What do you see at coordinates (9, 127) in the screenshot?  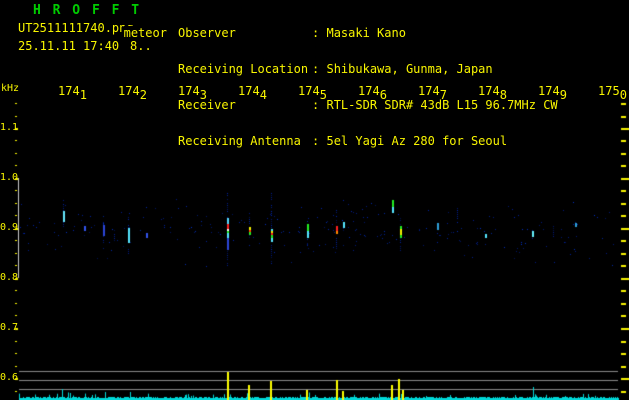 I see `y-tick-label: 1.1` at bounding box center [9, 127].